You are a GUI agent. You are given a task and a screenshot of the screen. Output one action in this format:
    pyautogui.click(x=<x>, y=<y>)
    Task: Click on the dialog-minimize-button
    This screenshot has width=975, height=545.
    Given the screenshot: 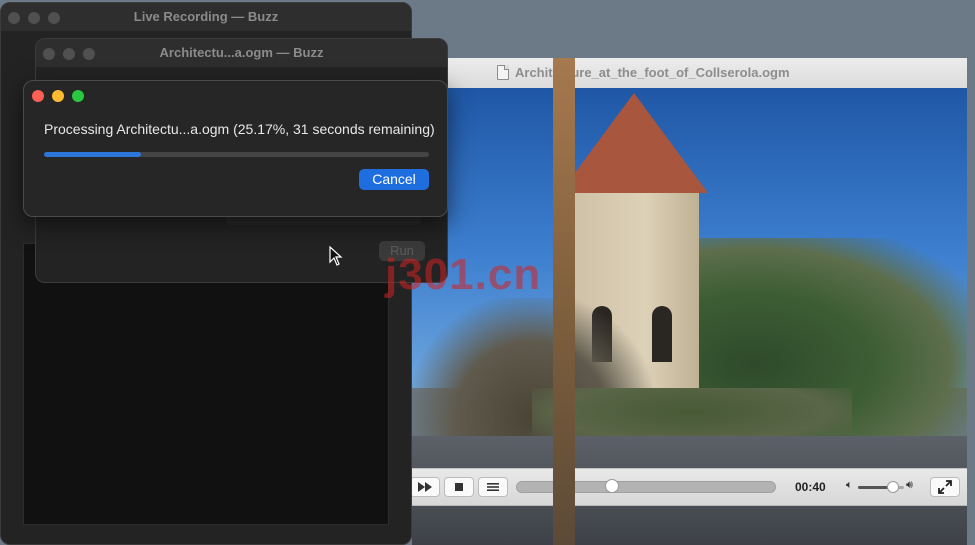 What is the action you would take?
    pyautogui.click(x=58, y=96)
    